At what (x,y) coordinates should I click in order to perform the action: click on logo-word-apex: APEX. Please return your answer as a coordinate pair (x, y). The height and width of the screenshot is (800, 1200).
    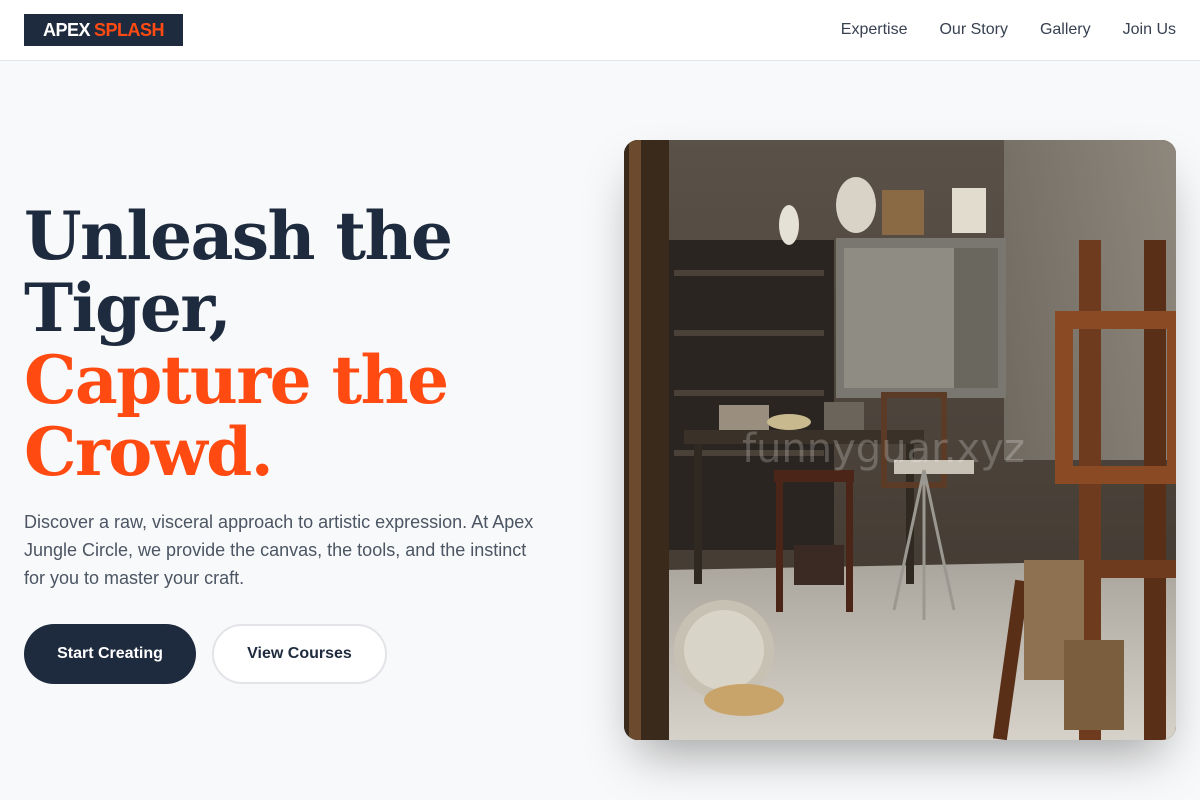
    Looking at the image, I should click on (66, 29).